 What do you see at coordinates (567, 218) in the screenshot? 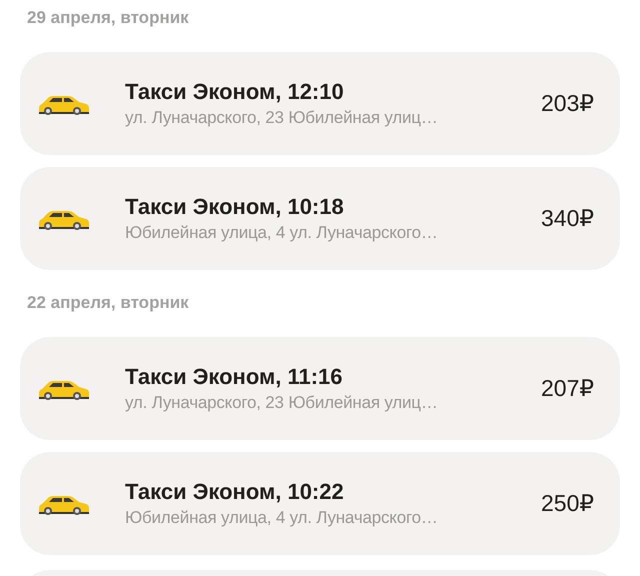
I see `ride-price: 340₽` at bounding box center [567, 218].